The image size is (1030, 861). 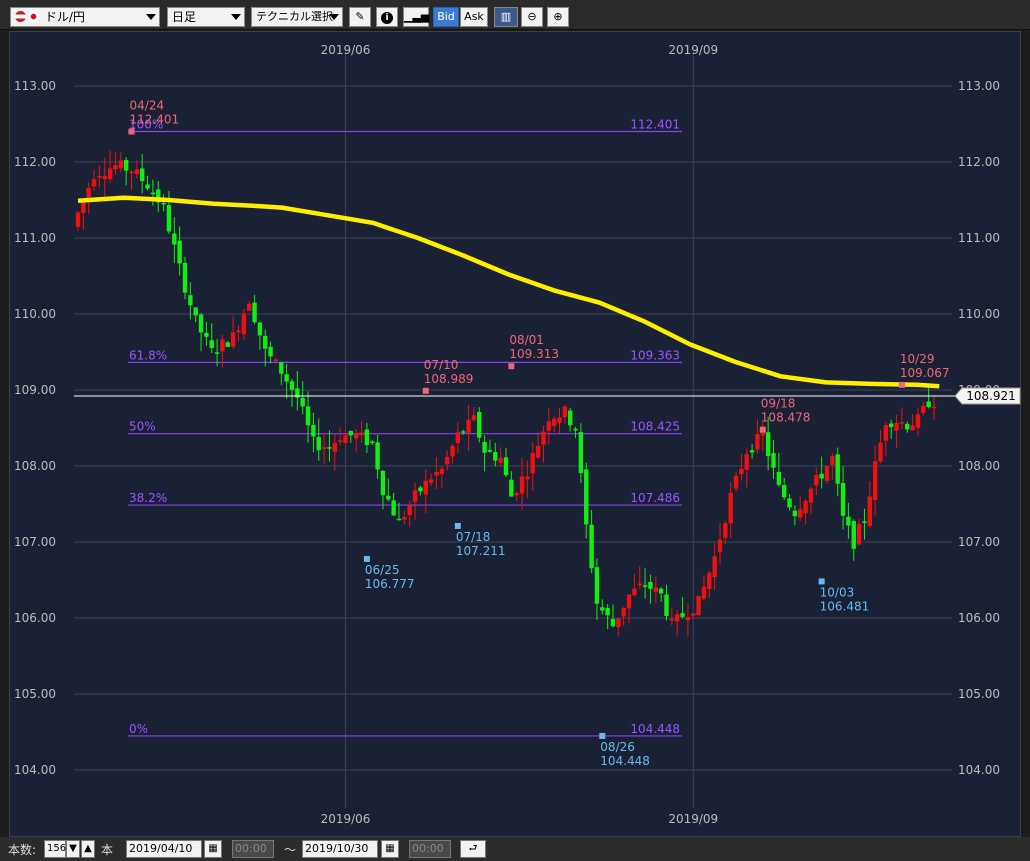 I want to click on return-arrow-icon: ⮐, so click(x=473, y=848).